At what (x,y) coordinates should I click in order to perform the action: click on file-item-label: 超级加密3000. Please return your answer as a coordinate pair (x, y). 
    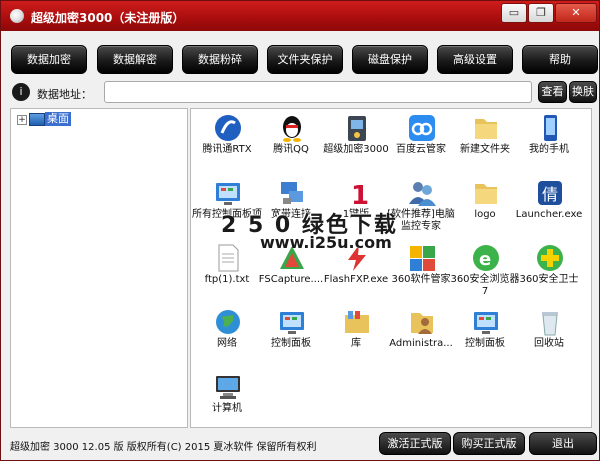
    Looking at the image, I should click on (356, 149).